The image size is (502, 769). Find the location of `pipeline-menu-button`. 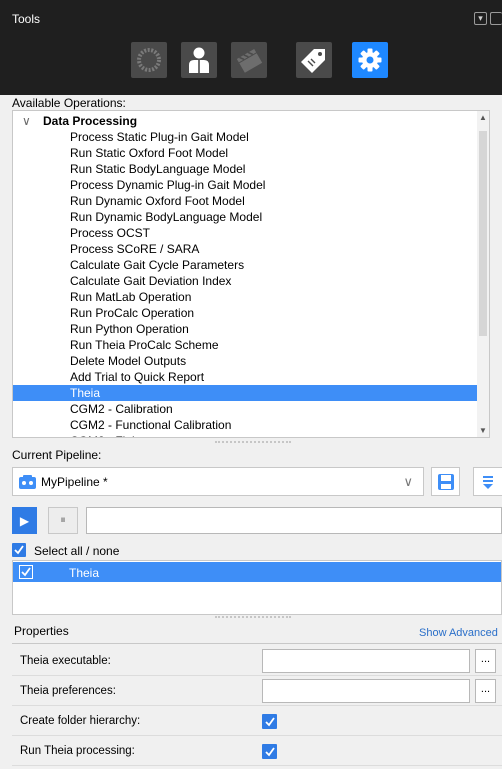

pipeline-menu-button is located at coordinates (487, 481).